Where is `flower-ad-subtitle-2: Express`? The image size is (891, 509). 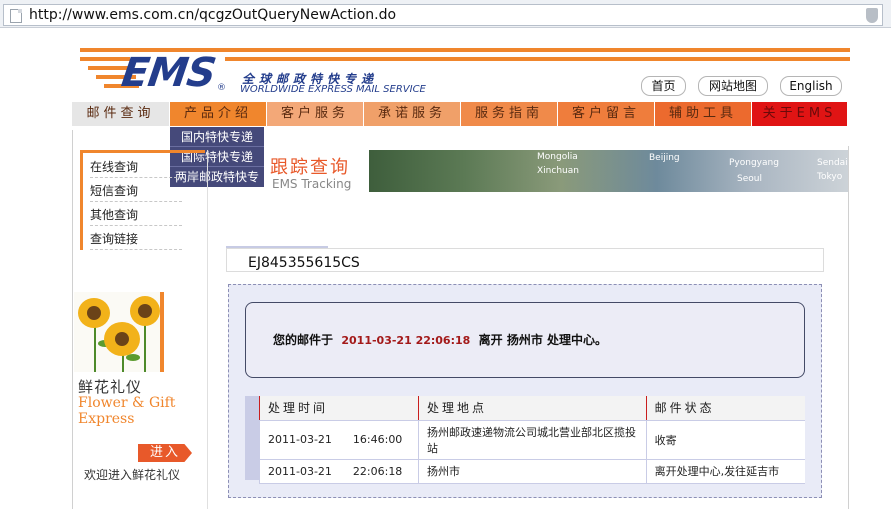
flower-ad-subtitle-2: Express is located at coordinates (106, 419).